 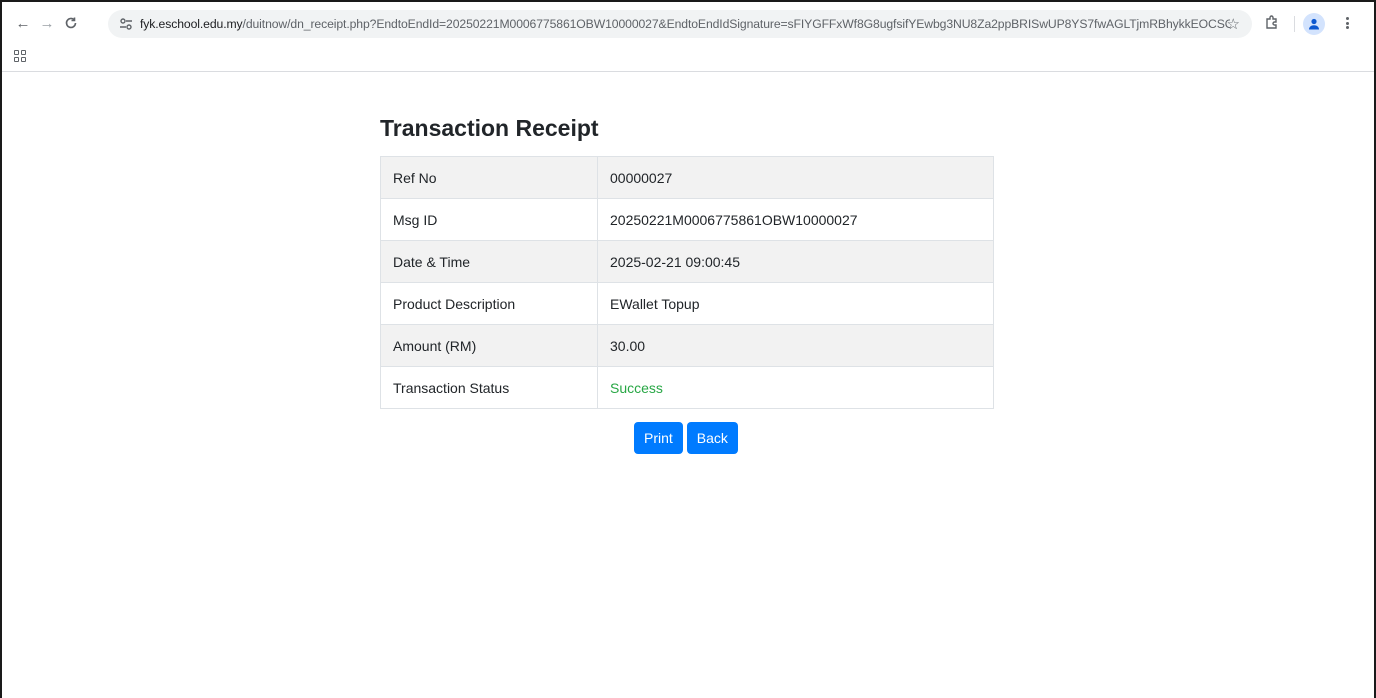 What do you see at coordinates (1314, 24) in the screenshot?
I see `profile-icon` at bounding box center [1314, 24].